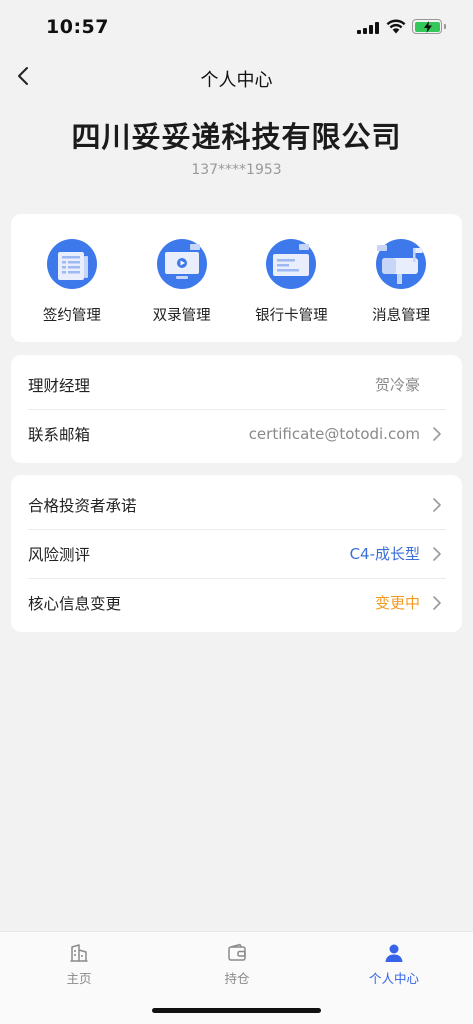 The height and width of the screenshot is (1024, 473). What do you see at coordinates (181, 264) in the screenshot?
I see `video-record-icon` at bounding box center [181, 264].